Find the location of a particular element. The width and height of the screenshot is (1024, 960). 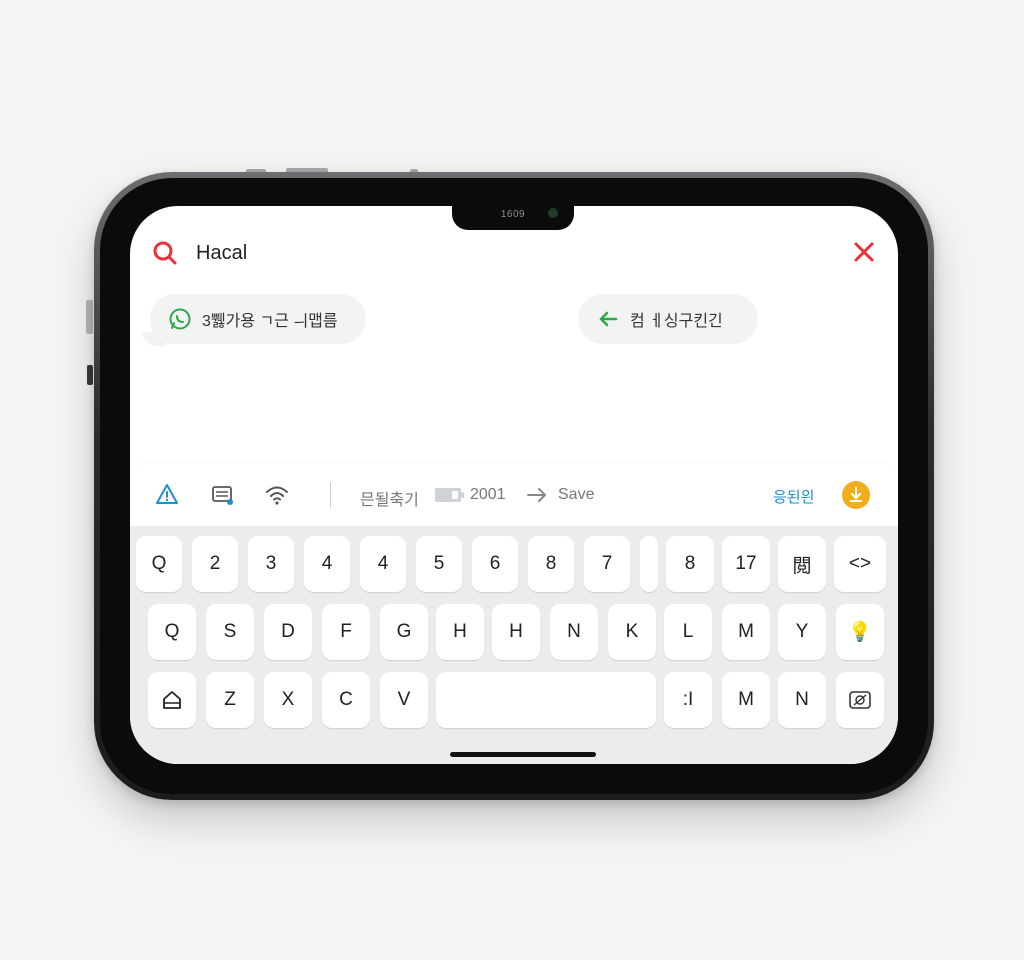

key-3: 3 is located at coordinates (271, 564).